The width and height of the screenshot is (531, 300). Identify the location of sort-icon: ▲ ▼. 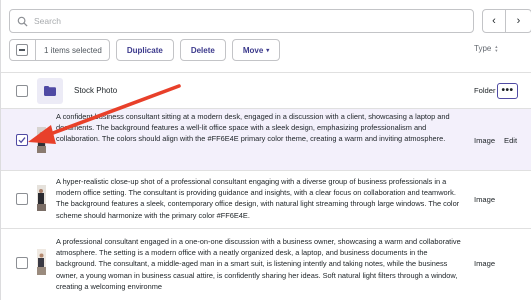
(496, 48).